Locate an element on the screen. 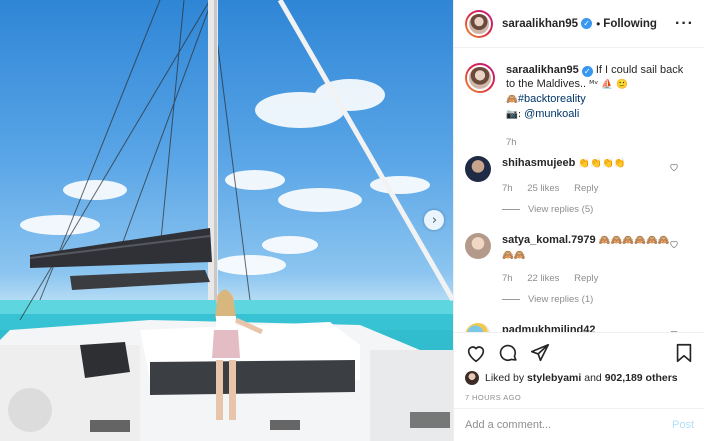 Image resolution: width=704 pixels, height=441 pixels. caption-hashtag: #backtoreality is located at coordinates (552, 99).